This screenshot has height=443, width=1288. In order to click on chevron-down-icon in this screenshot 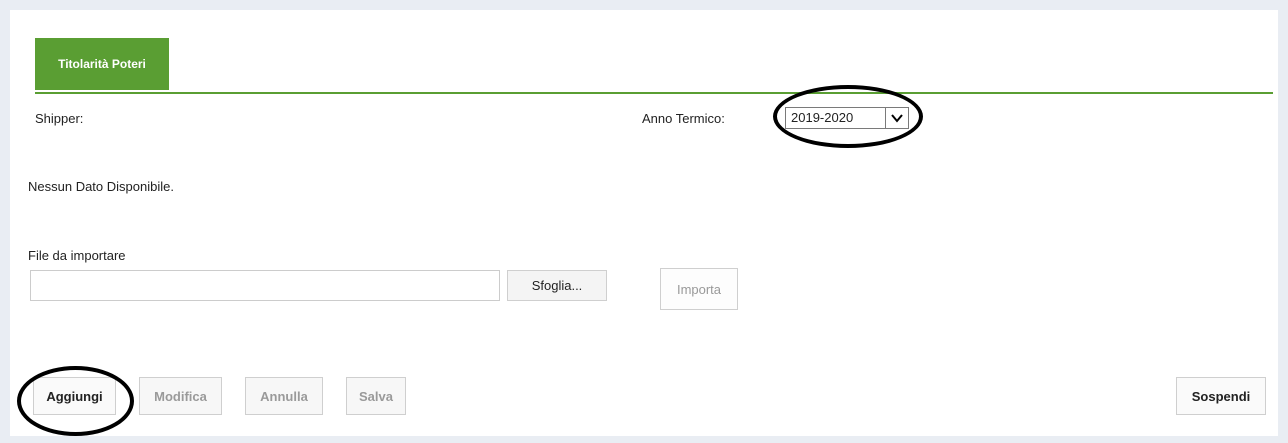, I will do `click(896, 118)`.